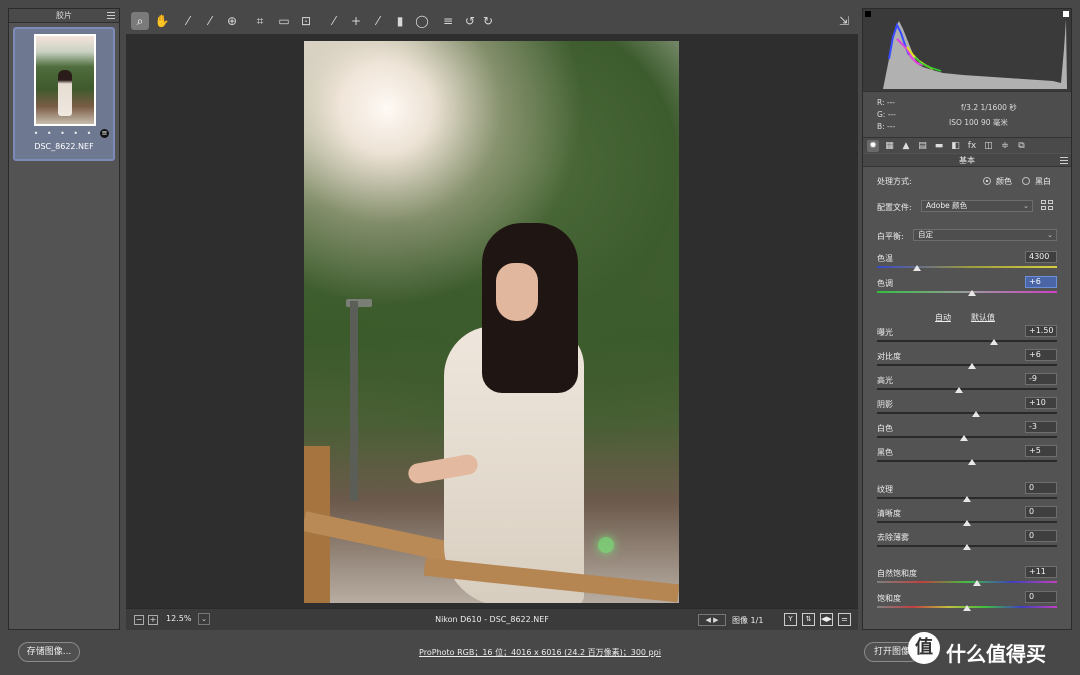 Image resolution: width=1080 pixels, height=675 pixels. Describe the element at coordinates (967, 547) in the screenshot. I see `dehaze-slider-thumb` at that location.